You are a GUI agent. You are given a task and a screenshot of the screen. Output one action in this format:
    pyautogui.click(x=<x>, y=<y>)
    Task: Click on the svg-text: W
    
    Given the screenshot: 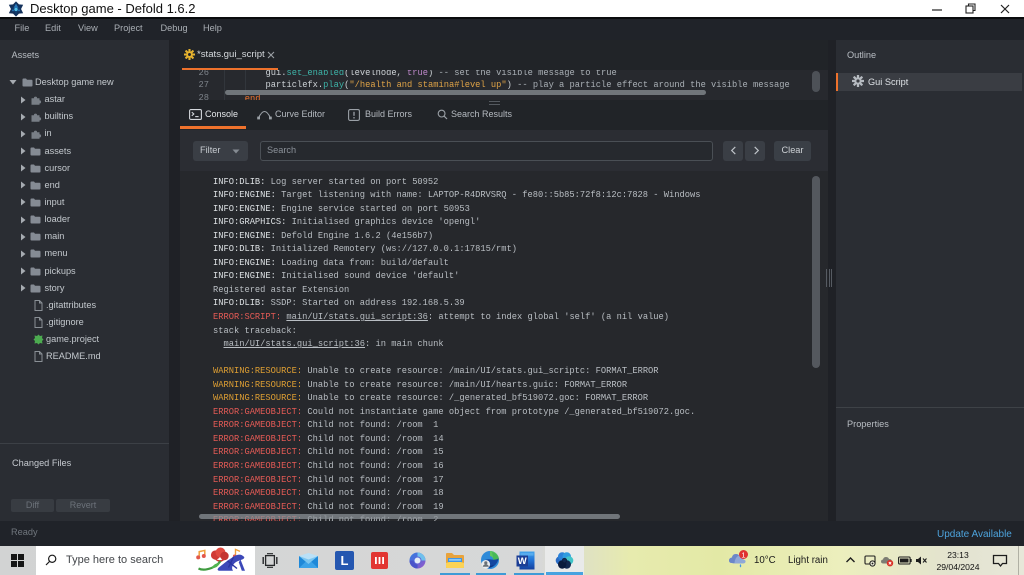 What is the action you would take?
    pyautogui.click(x=522, y=561)
    